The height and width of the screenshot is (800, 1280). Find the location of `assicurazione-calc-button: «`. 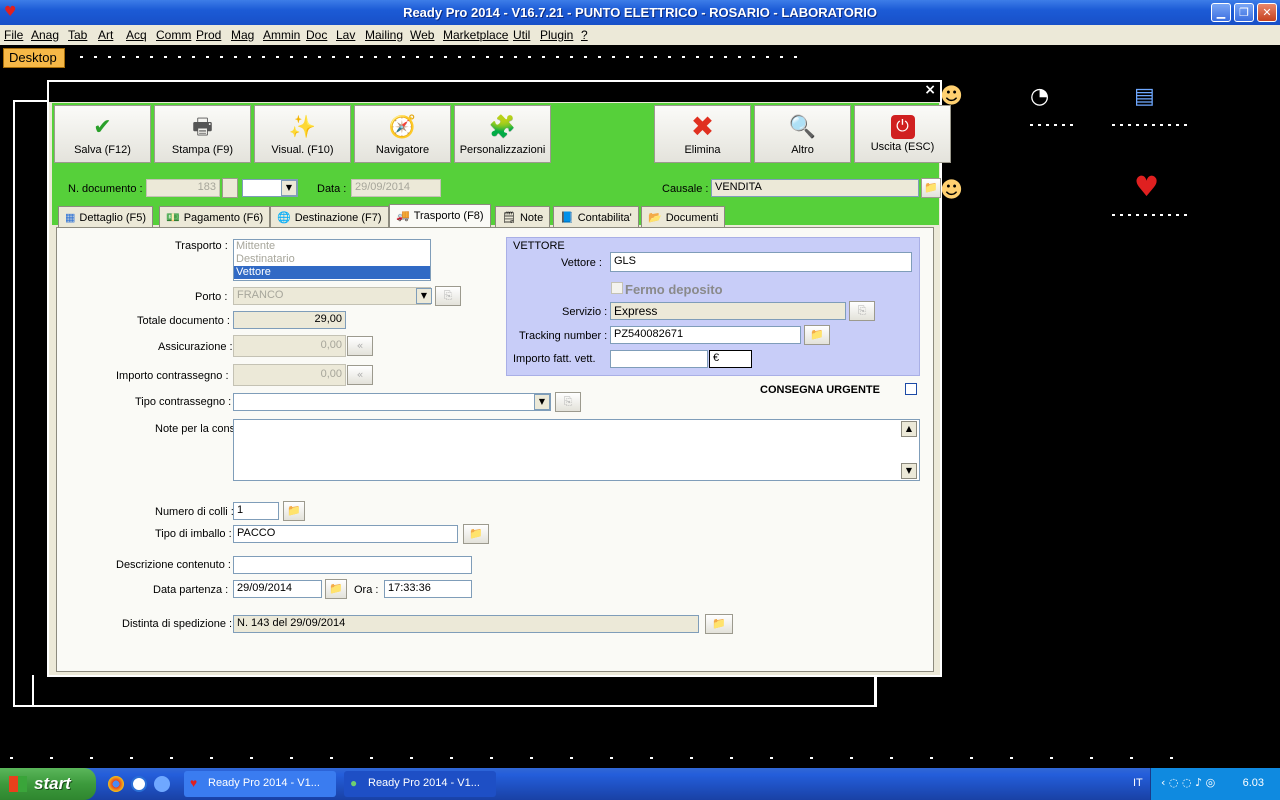

assicurazione-calc-button: « is located at coordinates (360, 346).